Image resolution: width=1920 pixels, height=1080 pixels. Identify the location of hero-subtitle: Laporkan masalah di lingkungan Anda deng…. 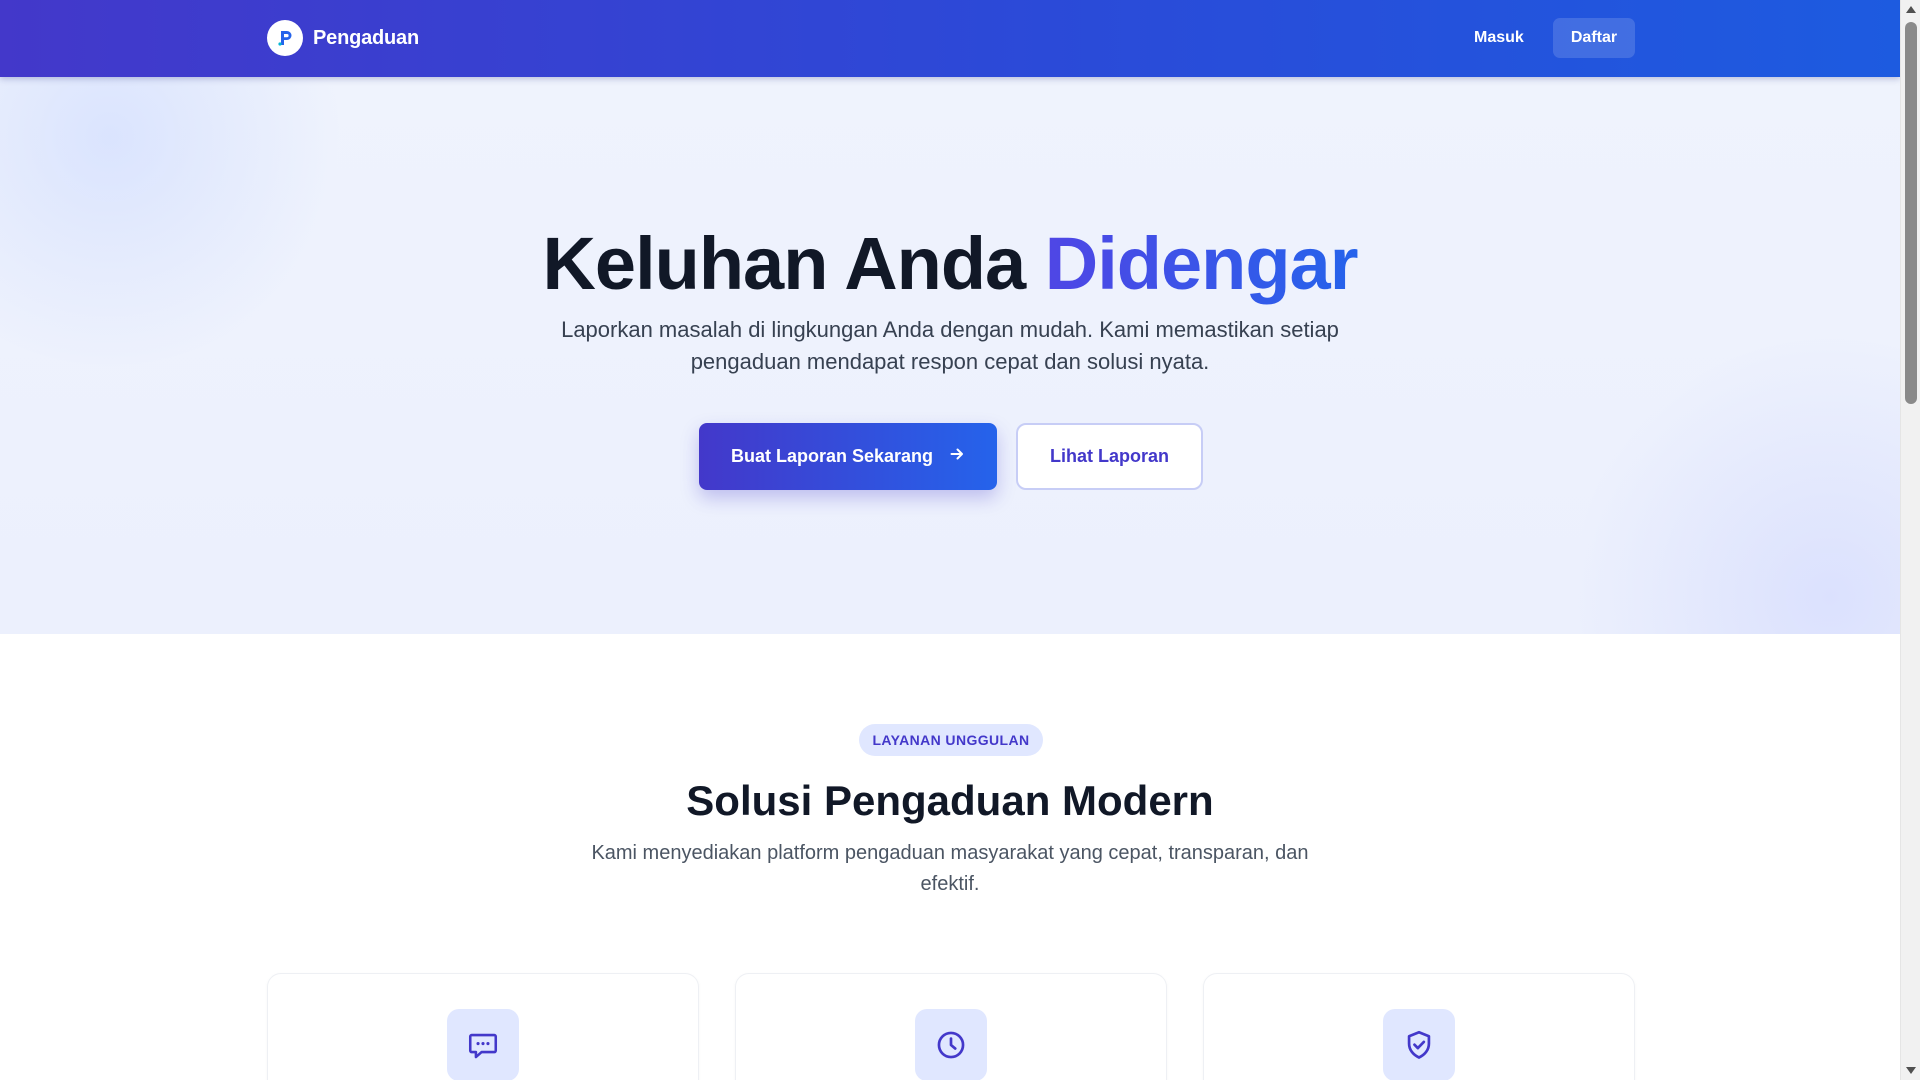
(950, 345).